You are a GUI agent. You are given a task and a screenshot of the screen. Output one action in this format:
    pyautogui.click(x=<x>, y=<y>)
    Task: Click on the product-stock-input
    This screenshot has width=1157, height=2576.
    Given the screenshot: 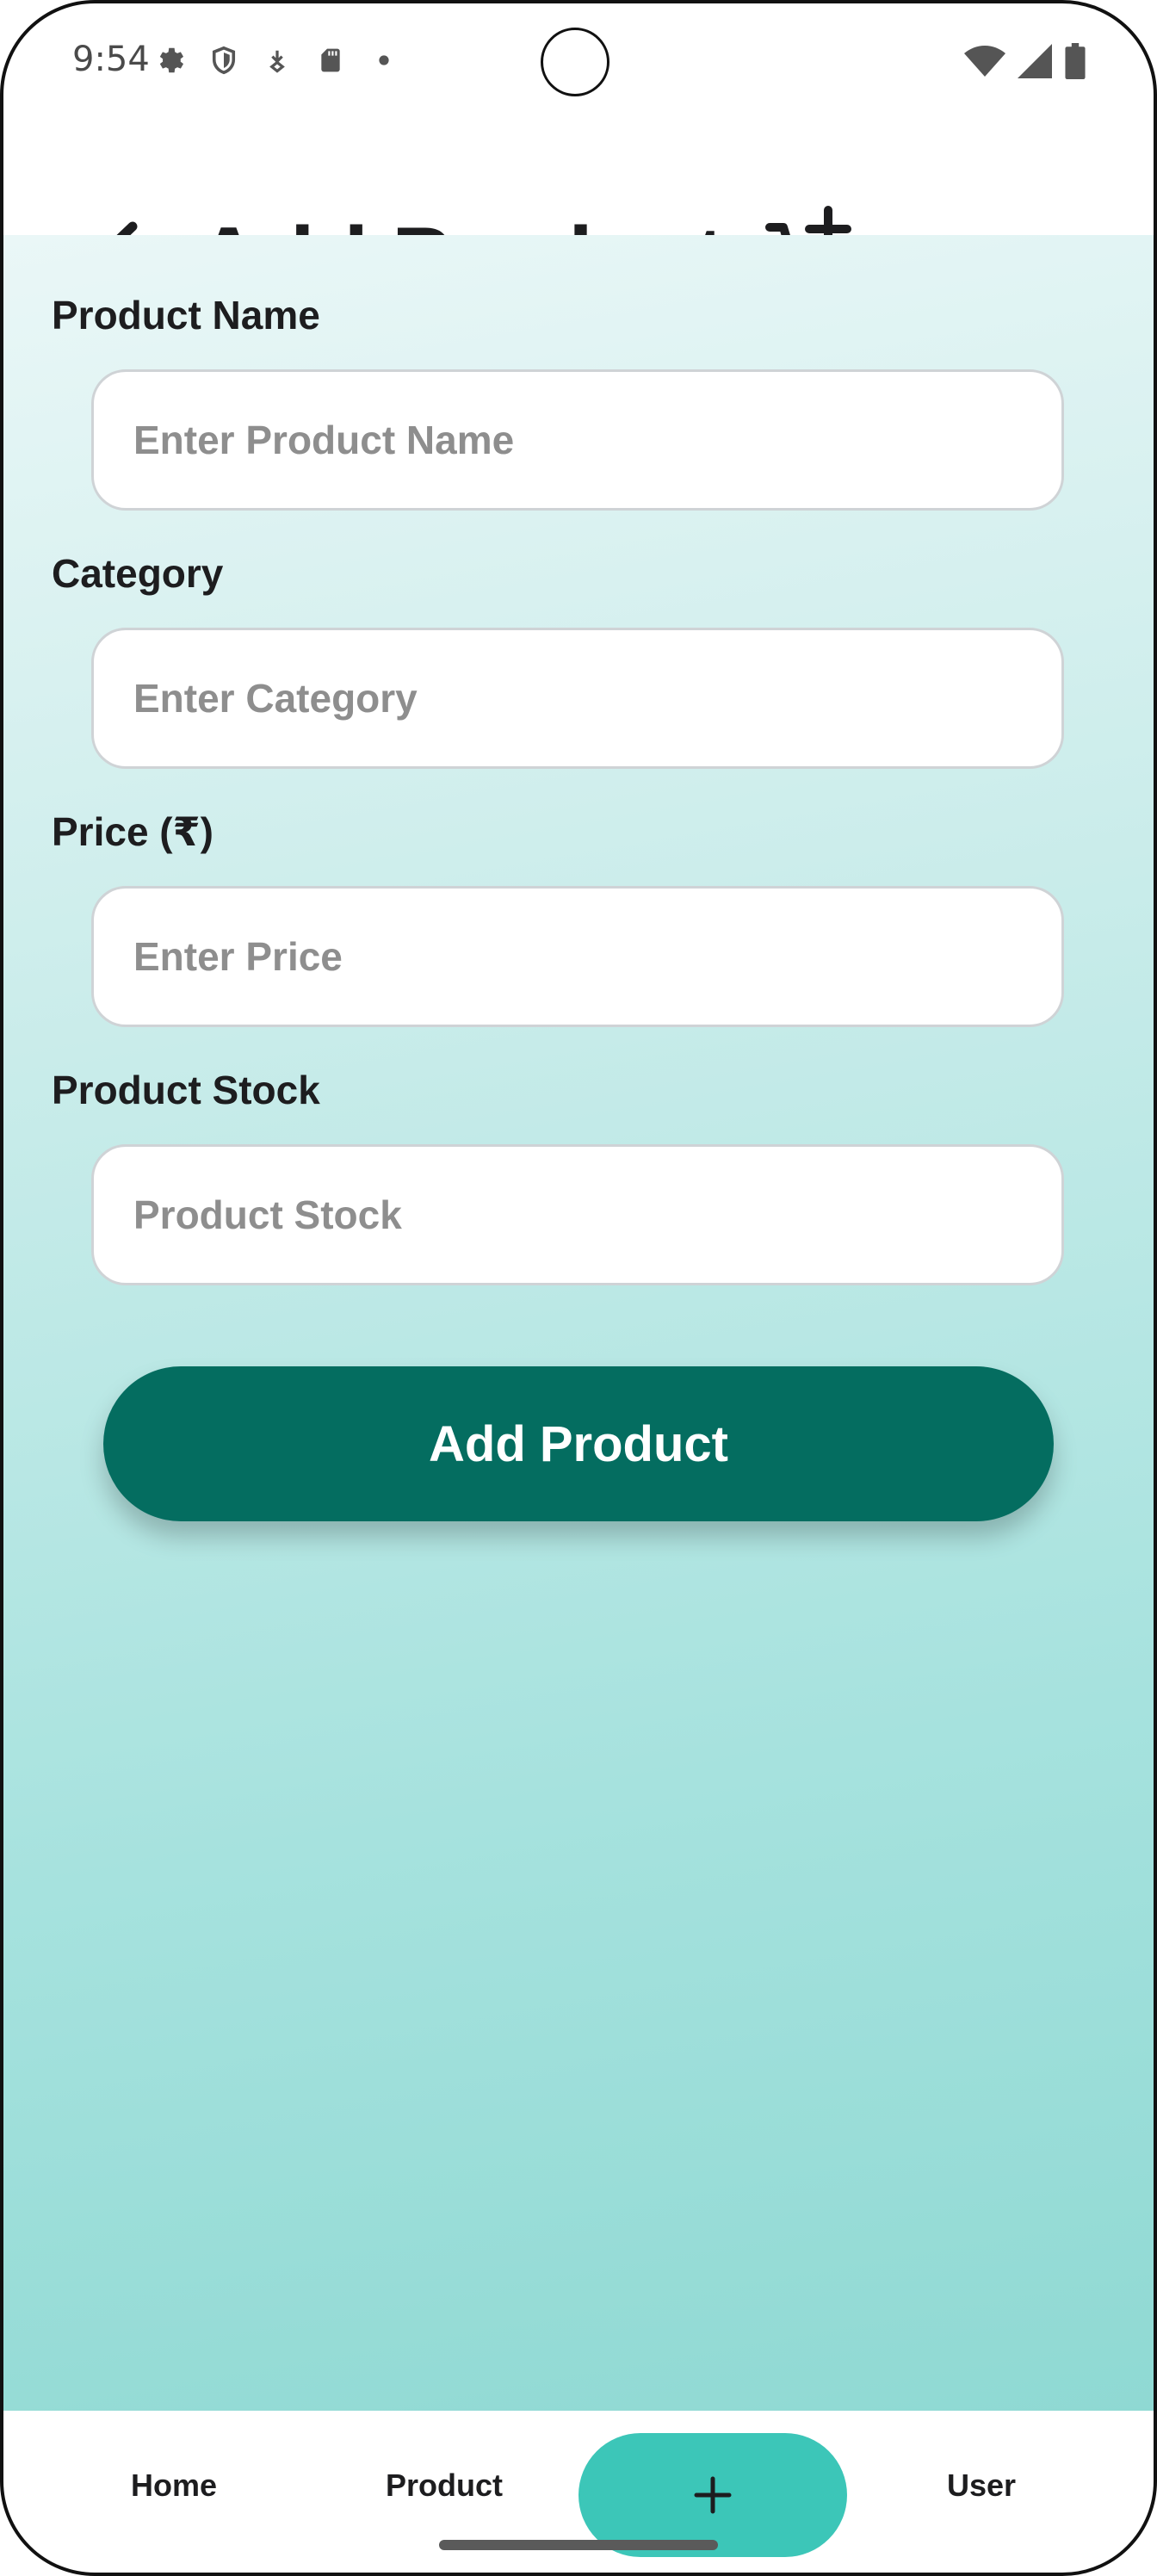 What is the action you would take?
    pyautogui.click(x=578, y=1214)
    